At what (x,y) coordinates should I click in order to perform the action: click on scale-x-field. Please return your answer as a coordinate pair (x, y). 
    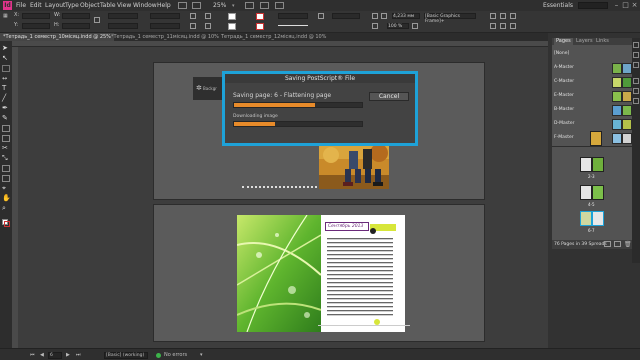
    Looking at the image, I should click on (123, 16).